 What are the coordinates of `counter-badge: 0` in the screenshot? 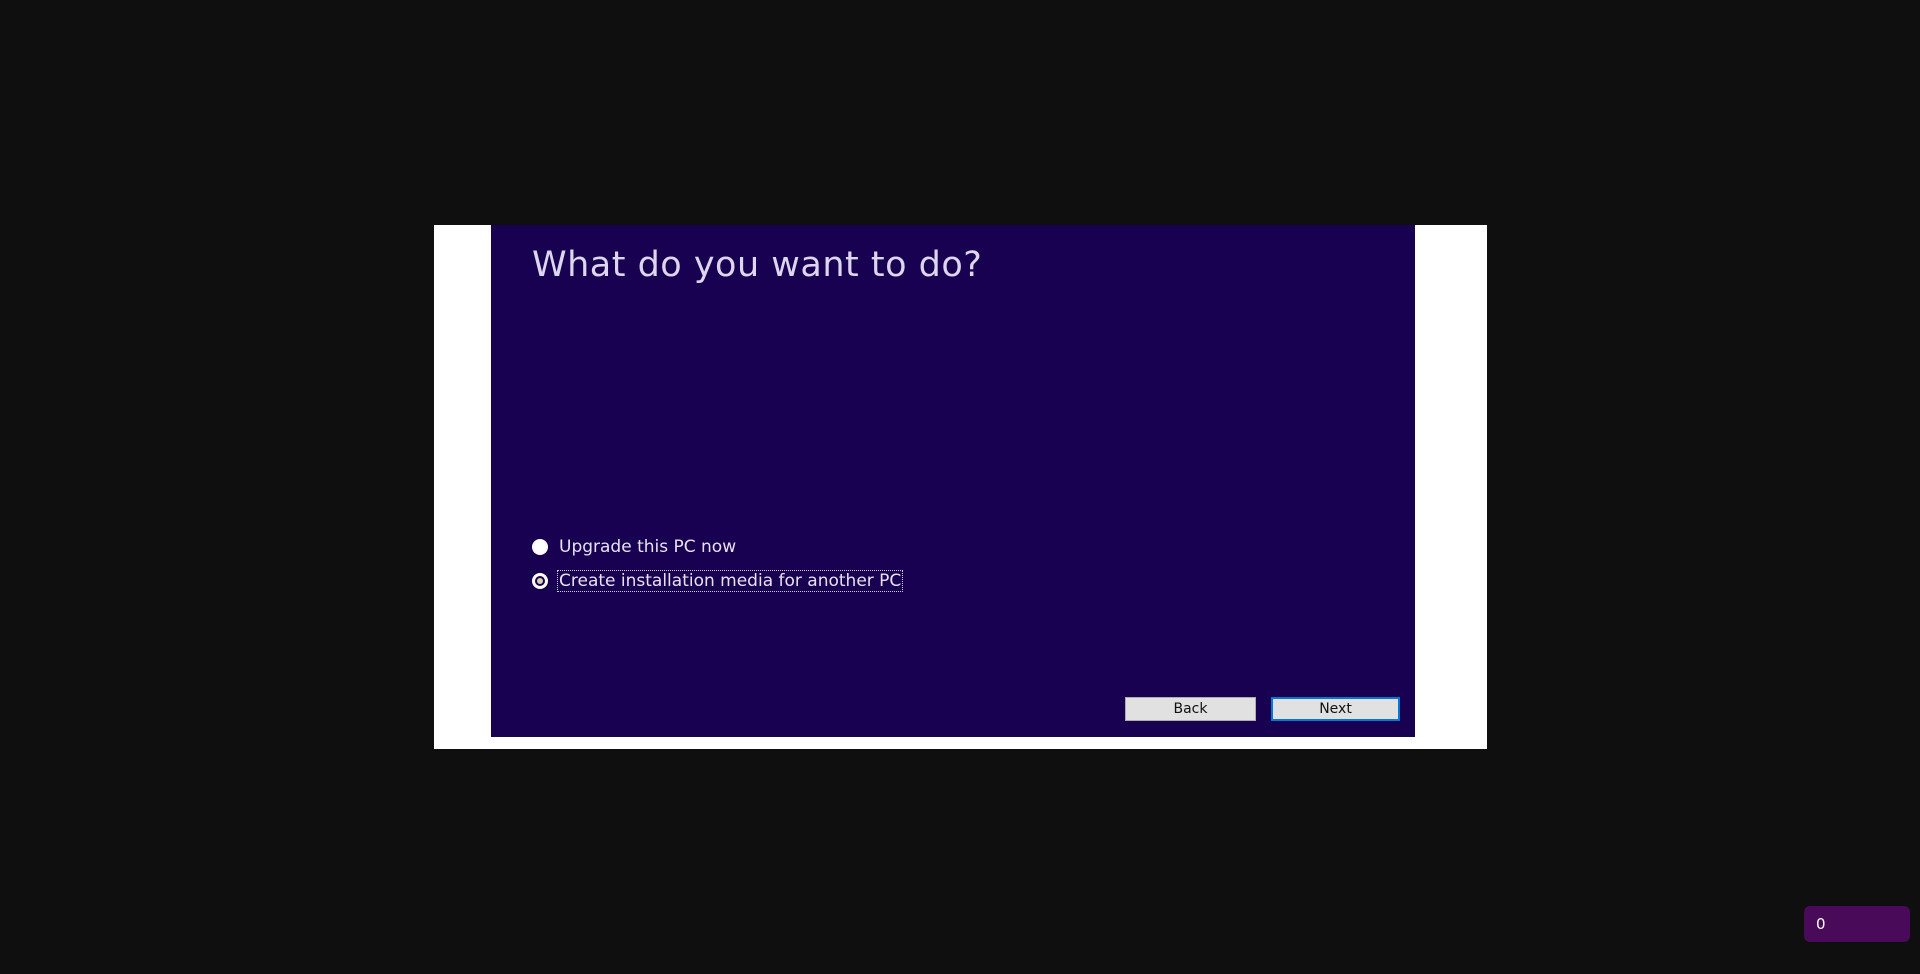 It's located at (1857, 924).